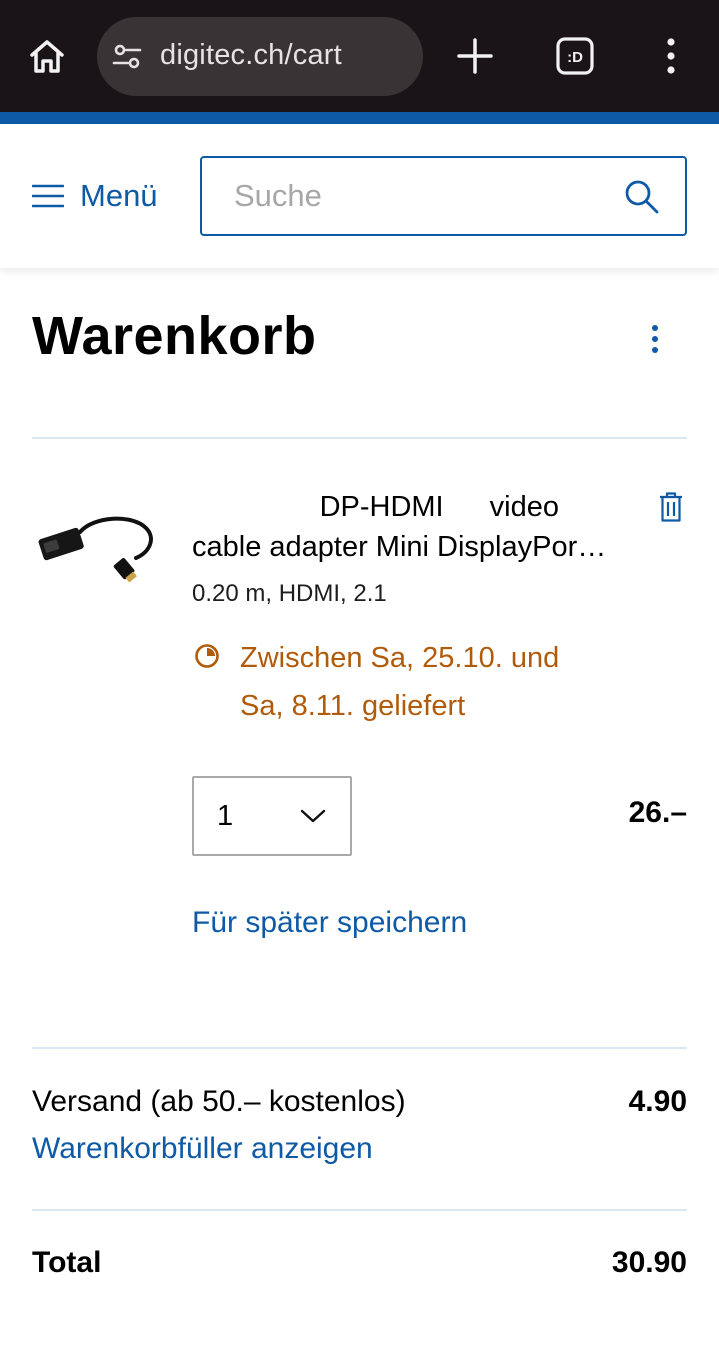 This screenshot has width=719, height=1350. What do you see at coordinates (251, 55) in the screenshot?
I see `url-text: digitec.ch/cart` at bounding box center [251, 55].